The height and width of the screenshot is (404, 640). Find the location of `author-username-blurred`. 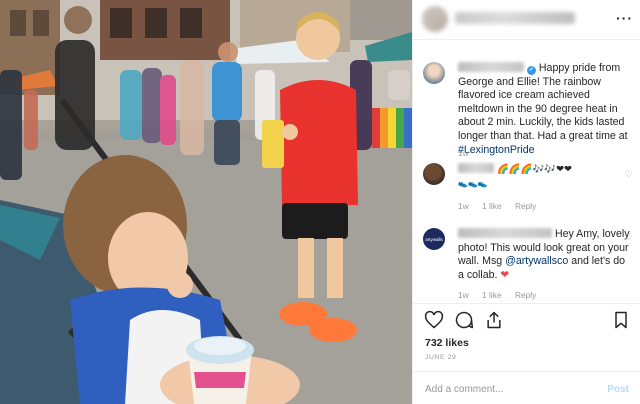

author-username-blurred is located at coordinates (491, 67).